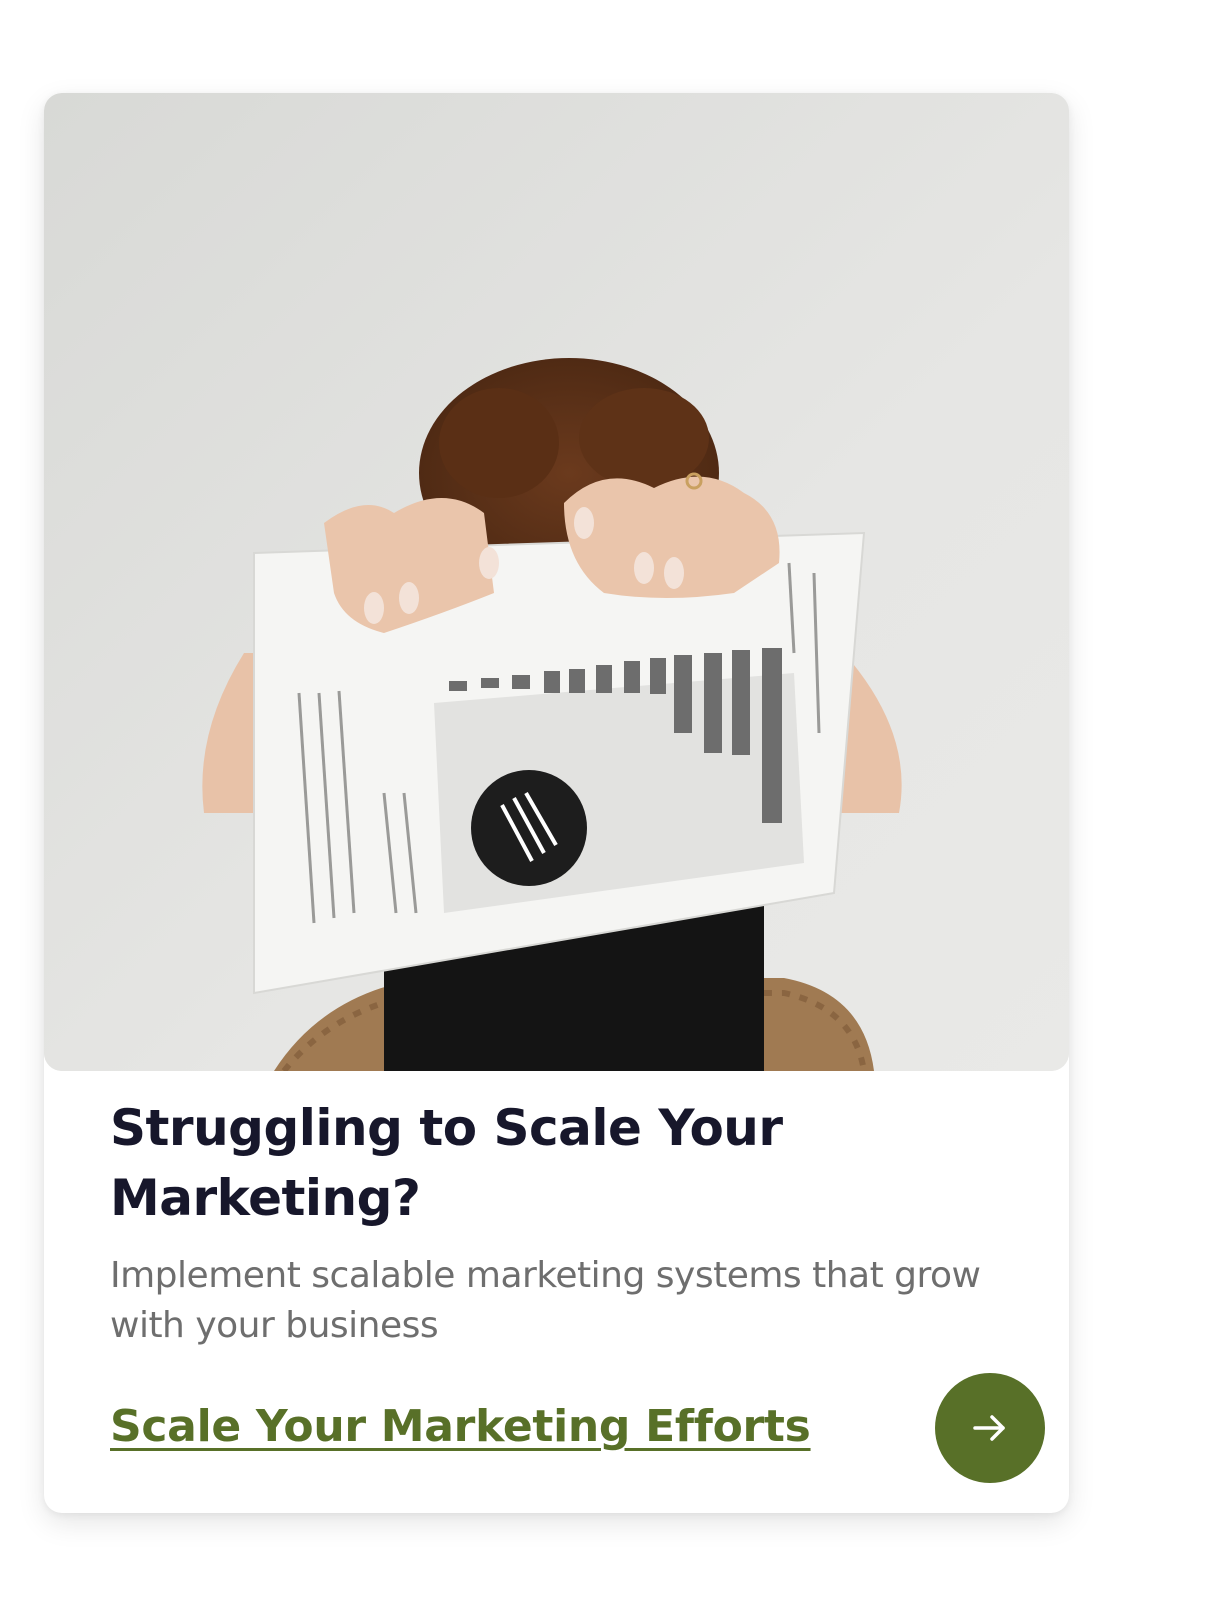 Image resolution: width=1220 pixels, height=1602 pixels. Describe the element at coordinates (460, 1427) in the screenshot. I see `cta-link: Scale Your Marketing Efforts` at that location.